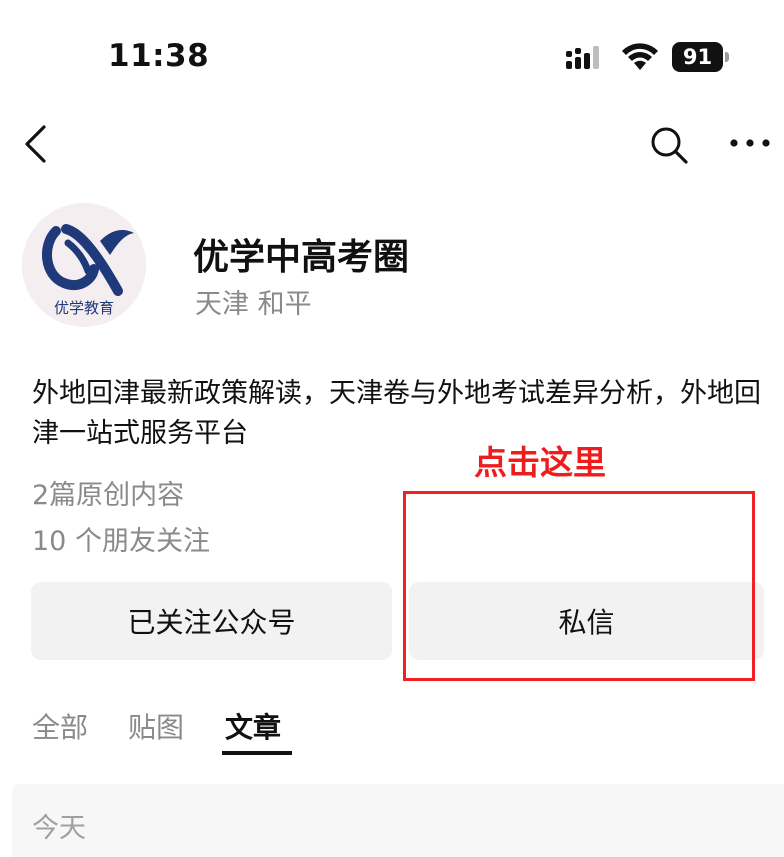  Describe the element at coordinates (582, 57) in the screenshot. I see `signal-icon` at that location.